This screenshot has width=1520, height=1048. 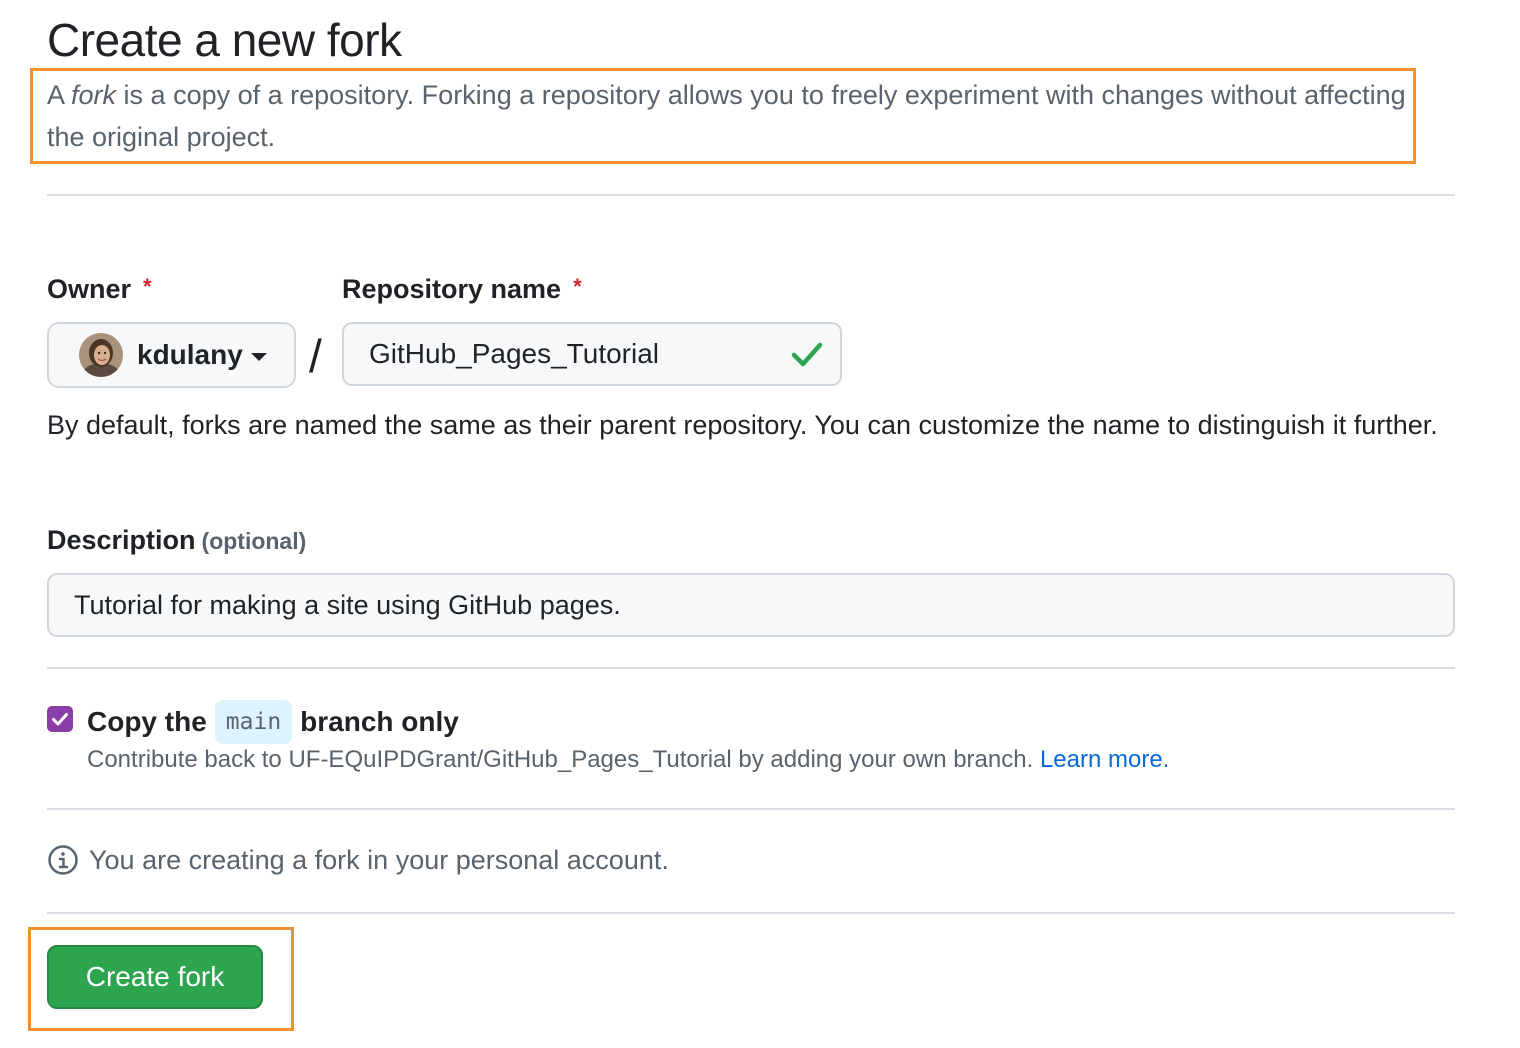 I want to click on repository-name-value: GitHub_Pages_Tutorial, so click(x=514, y=353).